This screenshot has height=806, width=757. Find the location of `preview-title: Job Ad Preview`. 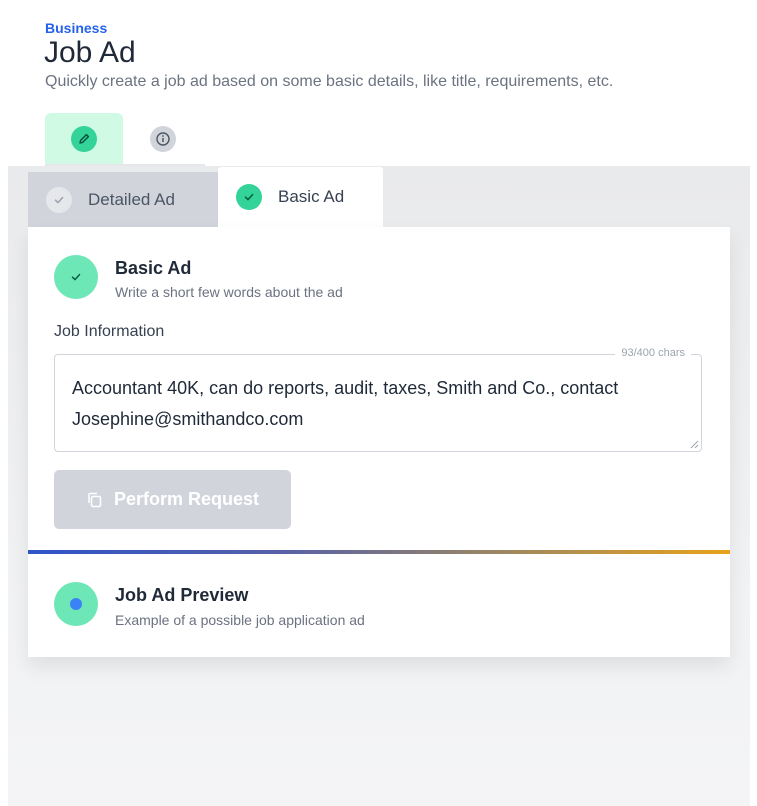

preview-title: Job Ad Preview is located at coordinates (182, 595).